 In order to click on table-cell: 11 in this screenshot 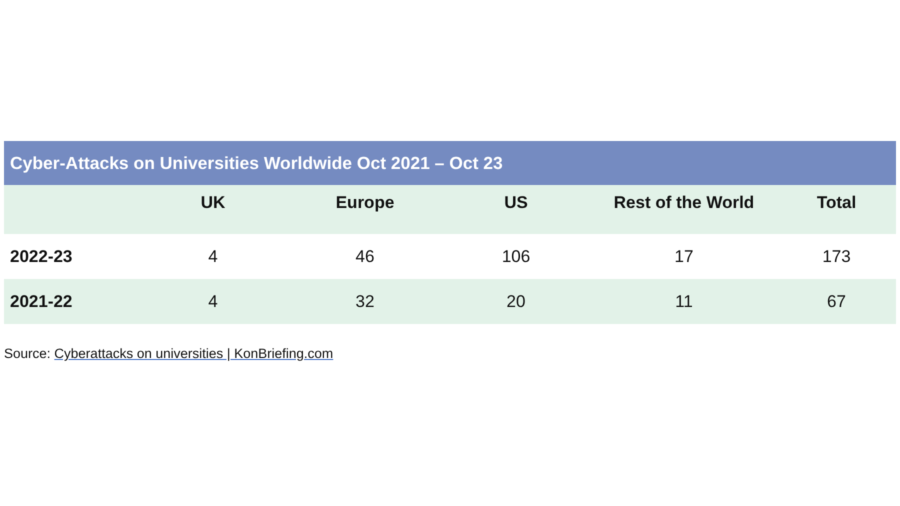, I will do `click(684, 301)`.